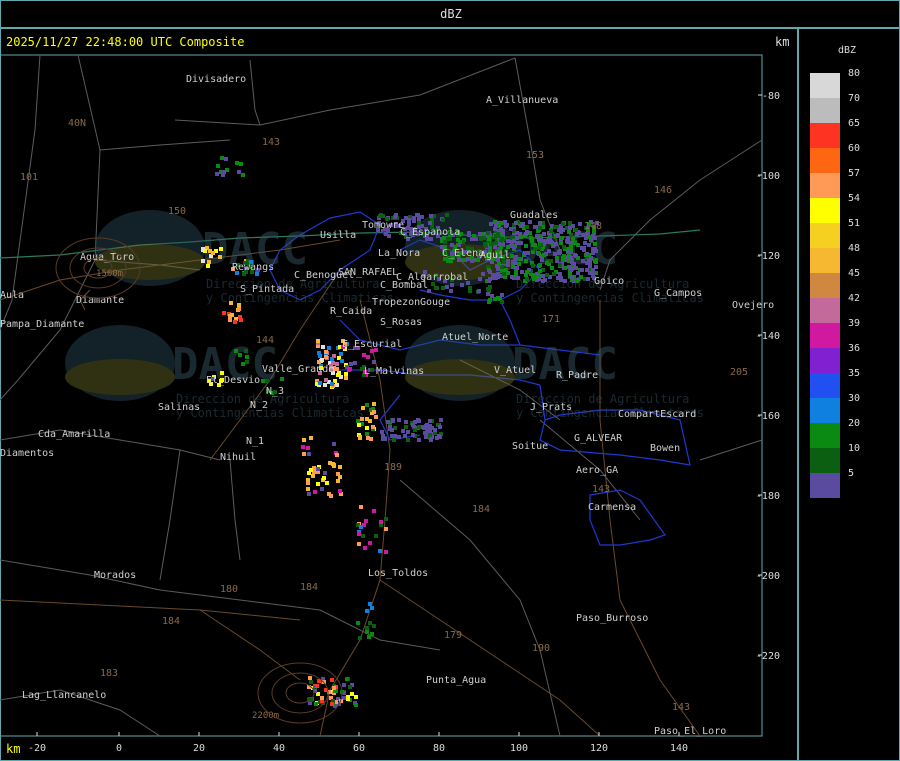 Image resolution: width=900 pixels, height=761 pixels. What do you see at coordinates (854, 398) in the screenshot?
I see `legend-value: 30` at bounding box center [854, 398].